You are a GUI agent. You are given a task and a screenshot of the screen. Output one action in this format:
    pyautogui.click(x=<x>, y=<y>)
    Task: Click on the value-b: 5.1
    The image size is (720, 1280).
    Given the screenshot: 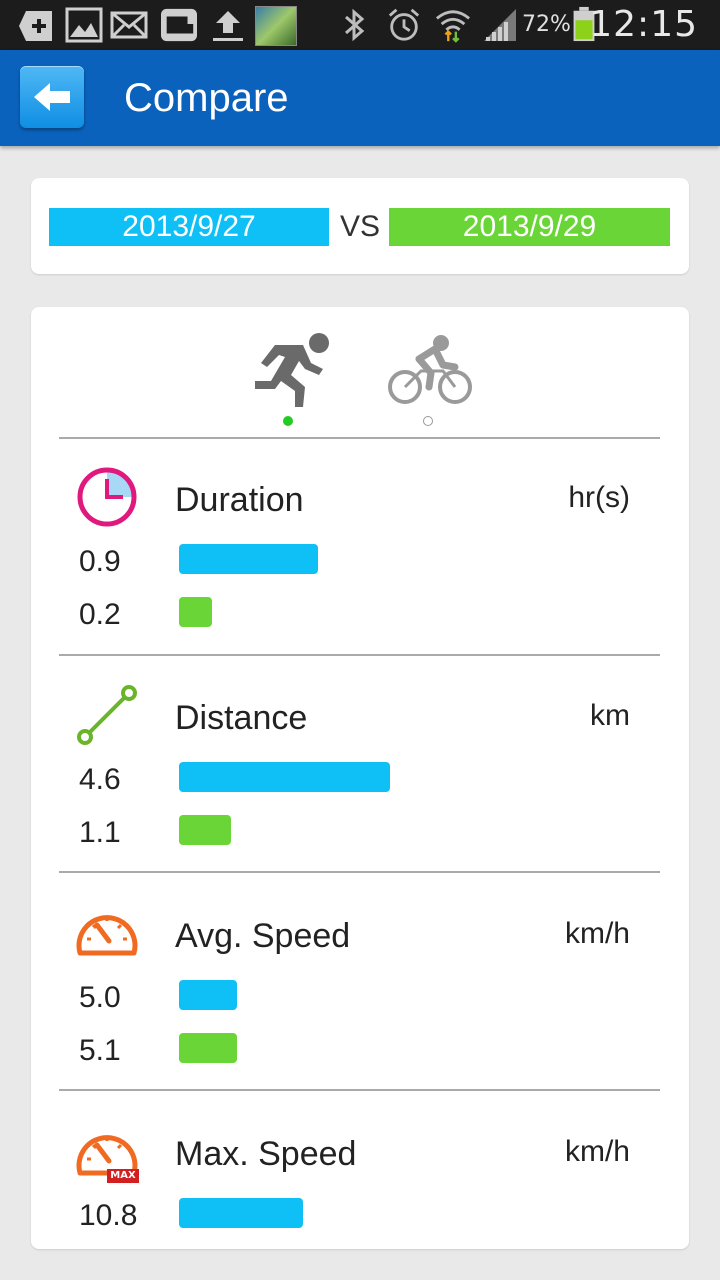 What is the action you would take?
    pyautogui.click(x=100, y=1050)
    